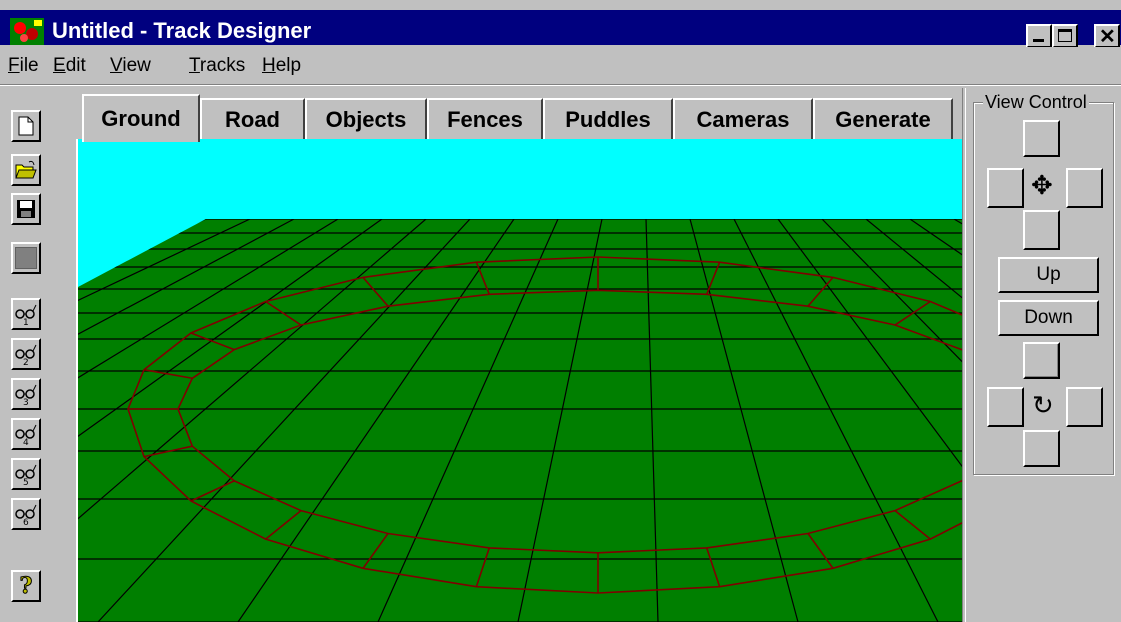 Image resolution: width=1121 pixels, height=622 pixels. What do you see at coordinates (26, 322) in the screenshot?
I see `svg-text: 1` at bounding box center [26, 322].